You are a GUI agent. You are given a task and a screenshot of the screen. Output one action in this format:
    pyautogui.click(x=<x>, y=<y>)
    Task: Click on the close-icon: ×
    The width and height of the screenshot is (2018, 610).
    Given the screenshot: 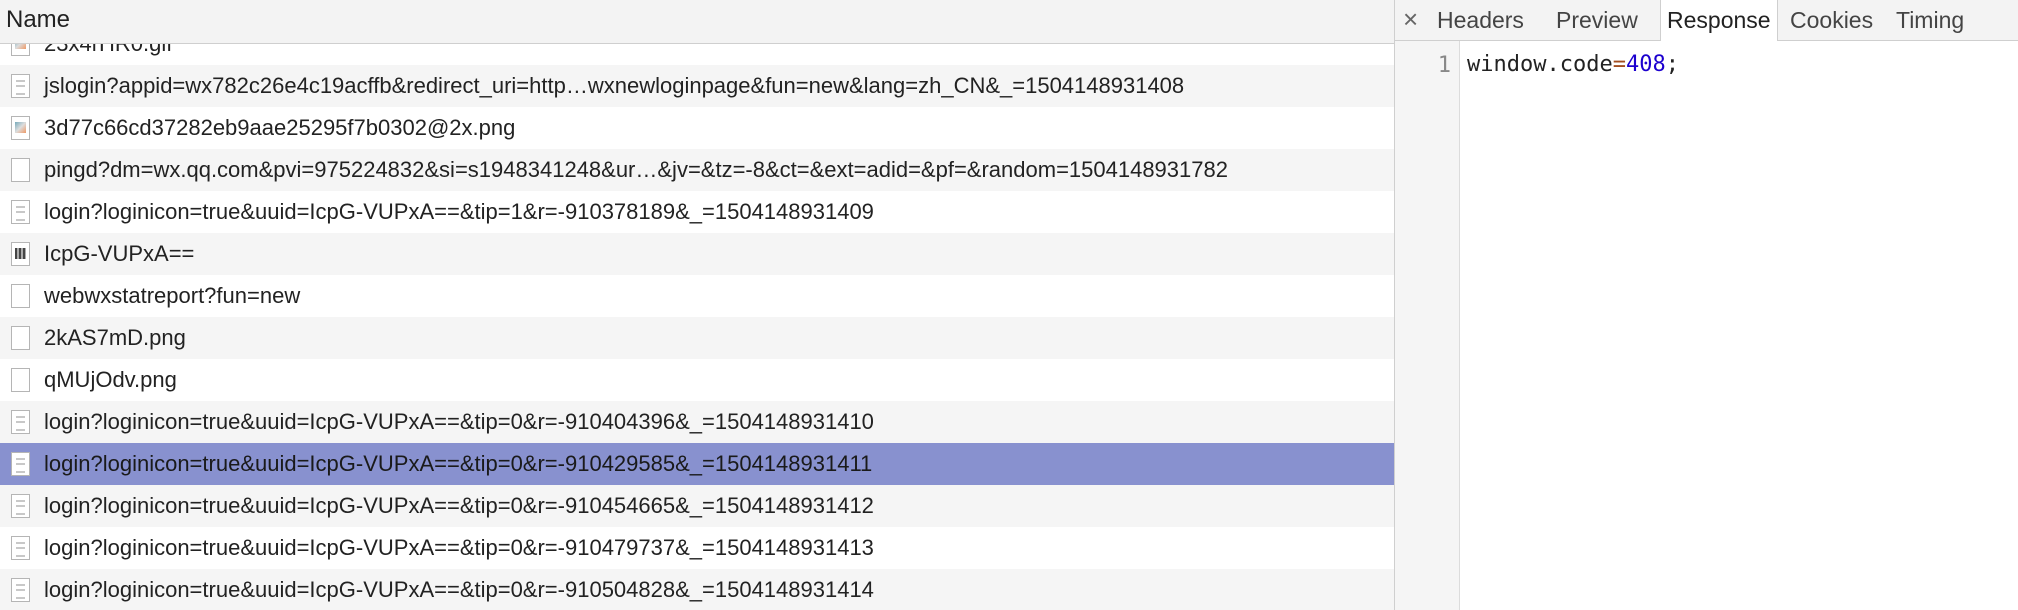 What is the action you would take?
    pyautogui.click(x=1410, y=19)
    